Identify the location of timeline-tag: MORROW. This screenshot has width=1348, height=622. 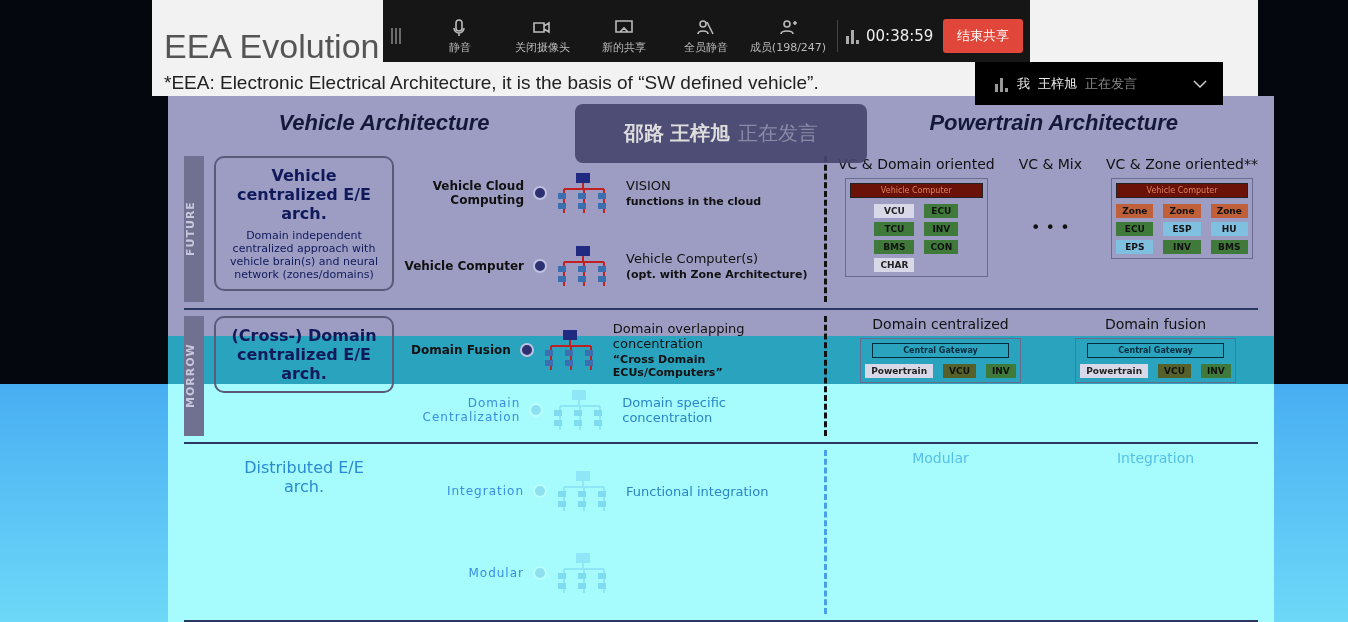
(194, 376).